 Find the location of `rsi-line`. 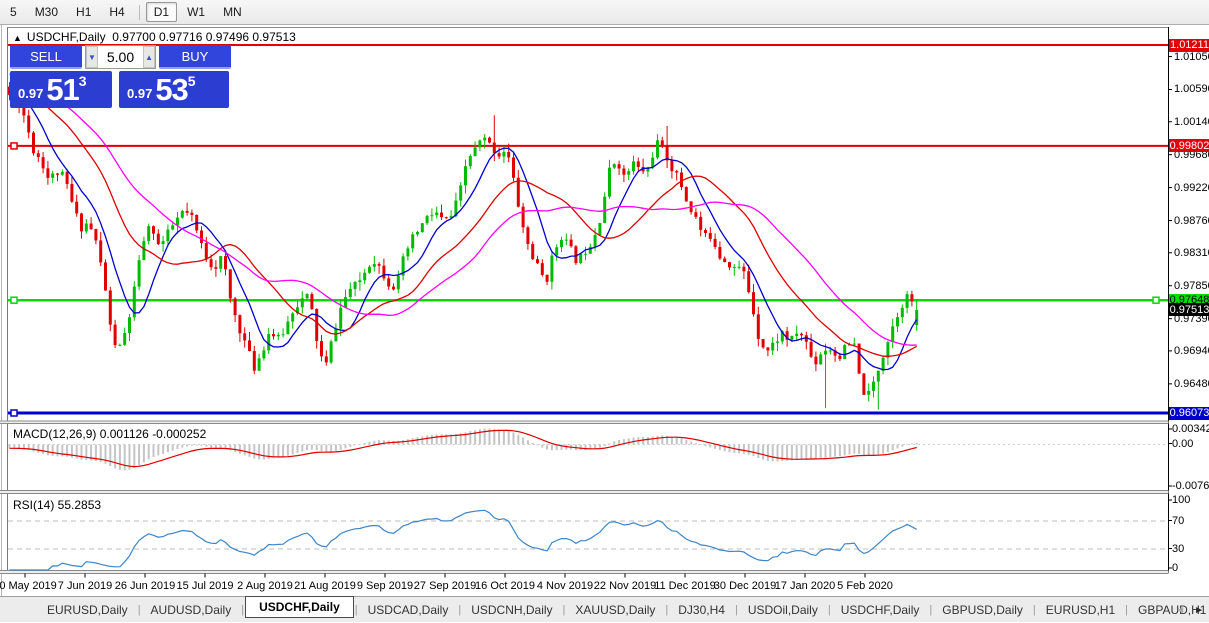

rsi-line is located at coordinates (463, 540).